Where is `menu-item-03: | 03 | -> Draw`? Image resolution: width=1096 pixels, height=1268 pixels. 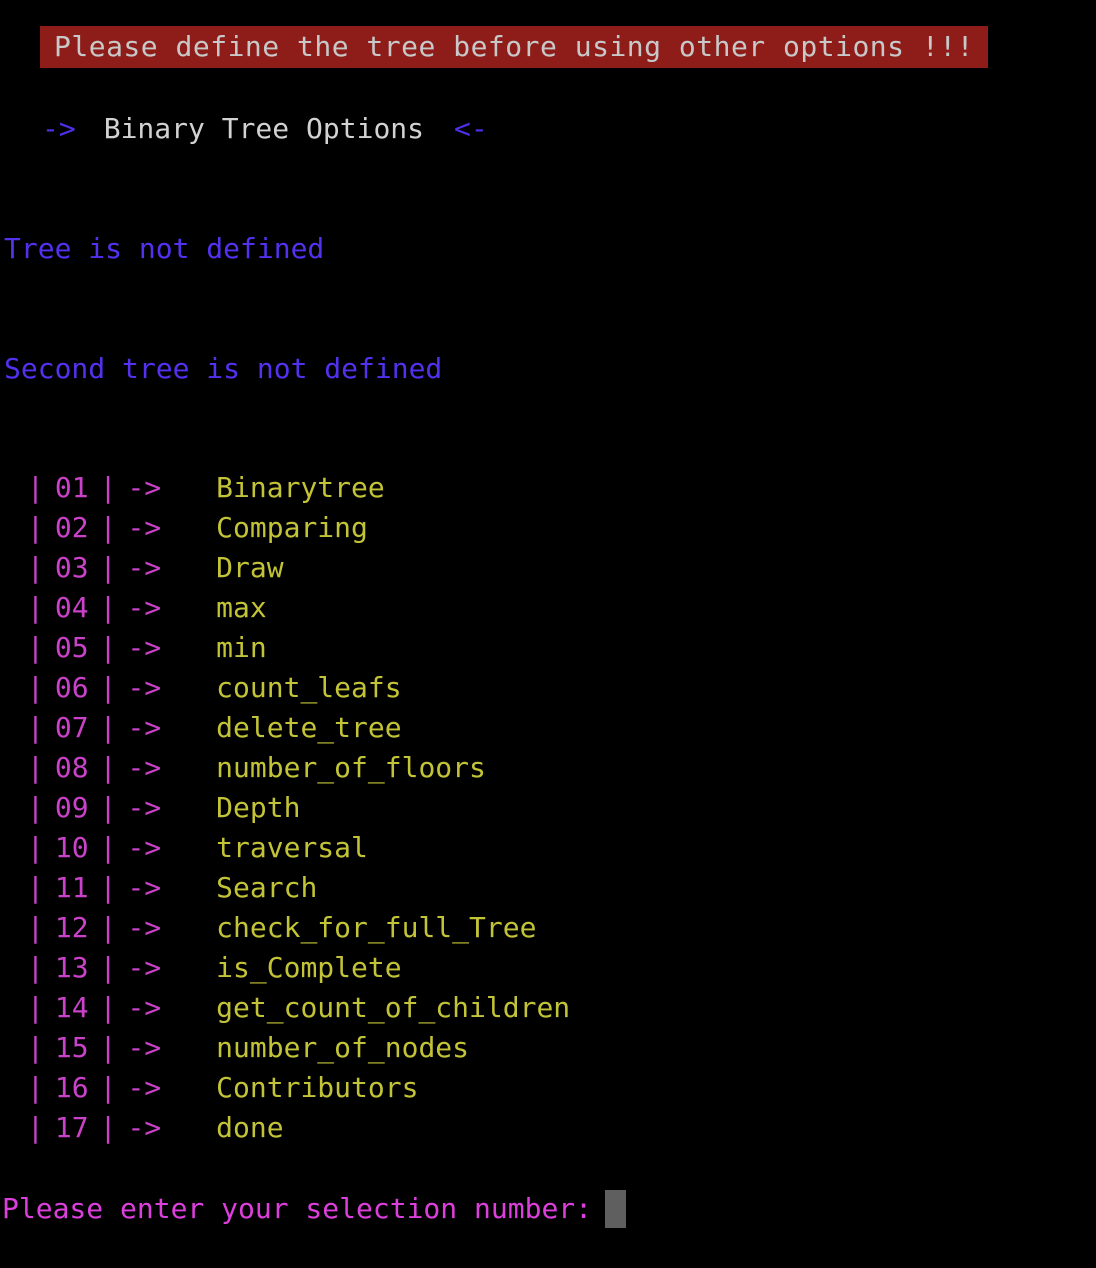 menu-item-03: | 03 | -> Draw is located at coordinates (548, 568).